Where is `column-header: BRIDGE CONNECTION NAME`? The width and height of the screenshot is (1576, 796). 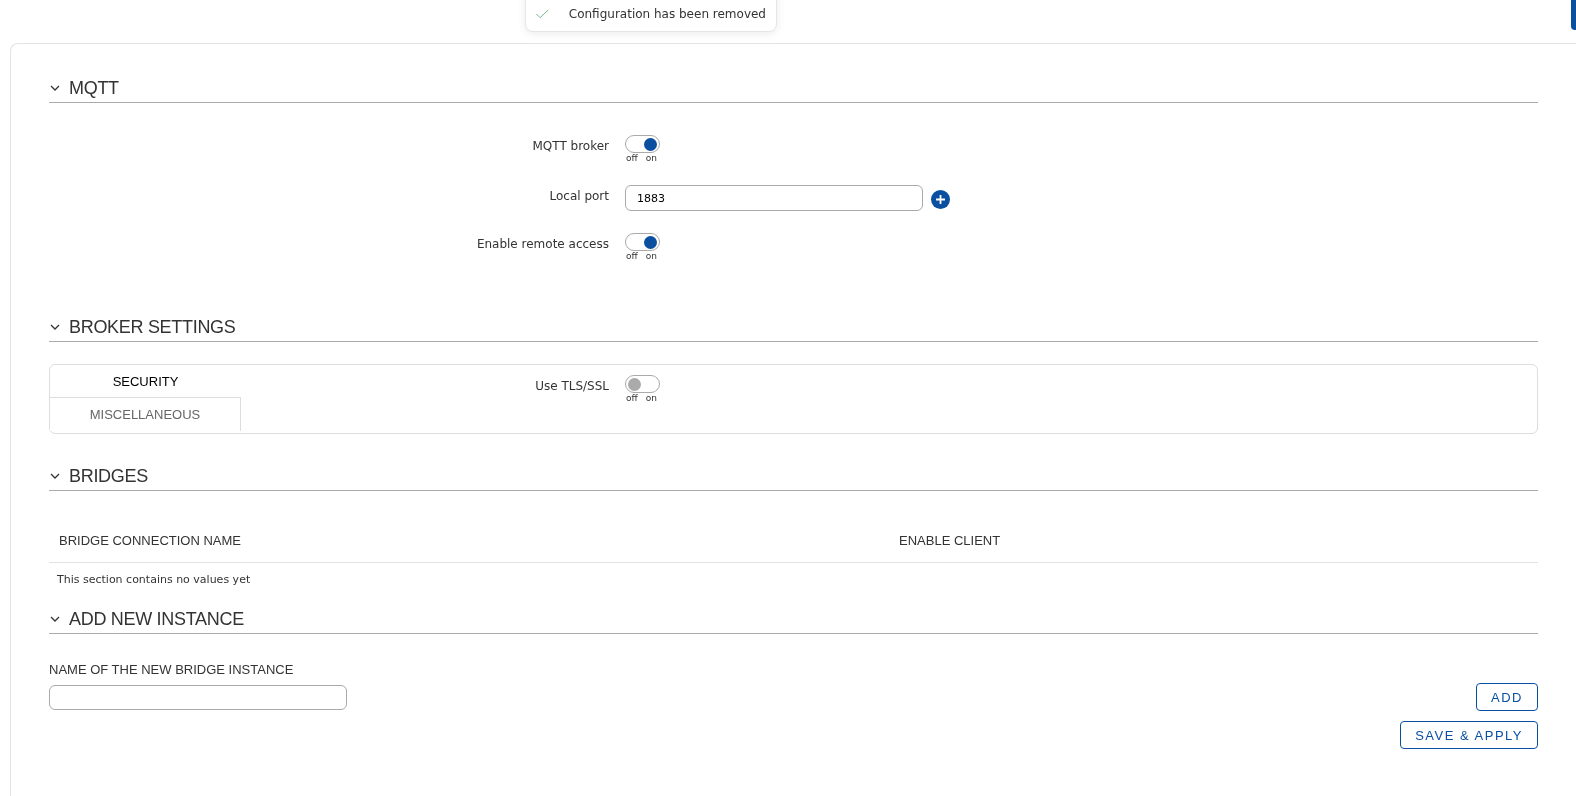
column-header: BRIDGE CONNECTION NAME is located at coordinates (150, 540).